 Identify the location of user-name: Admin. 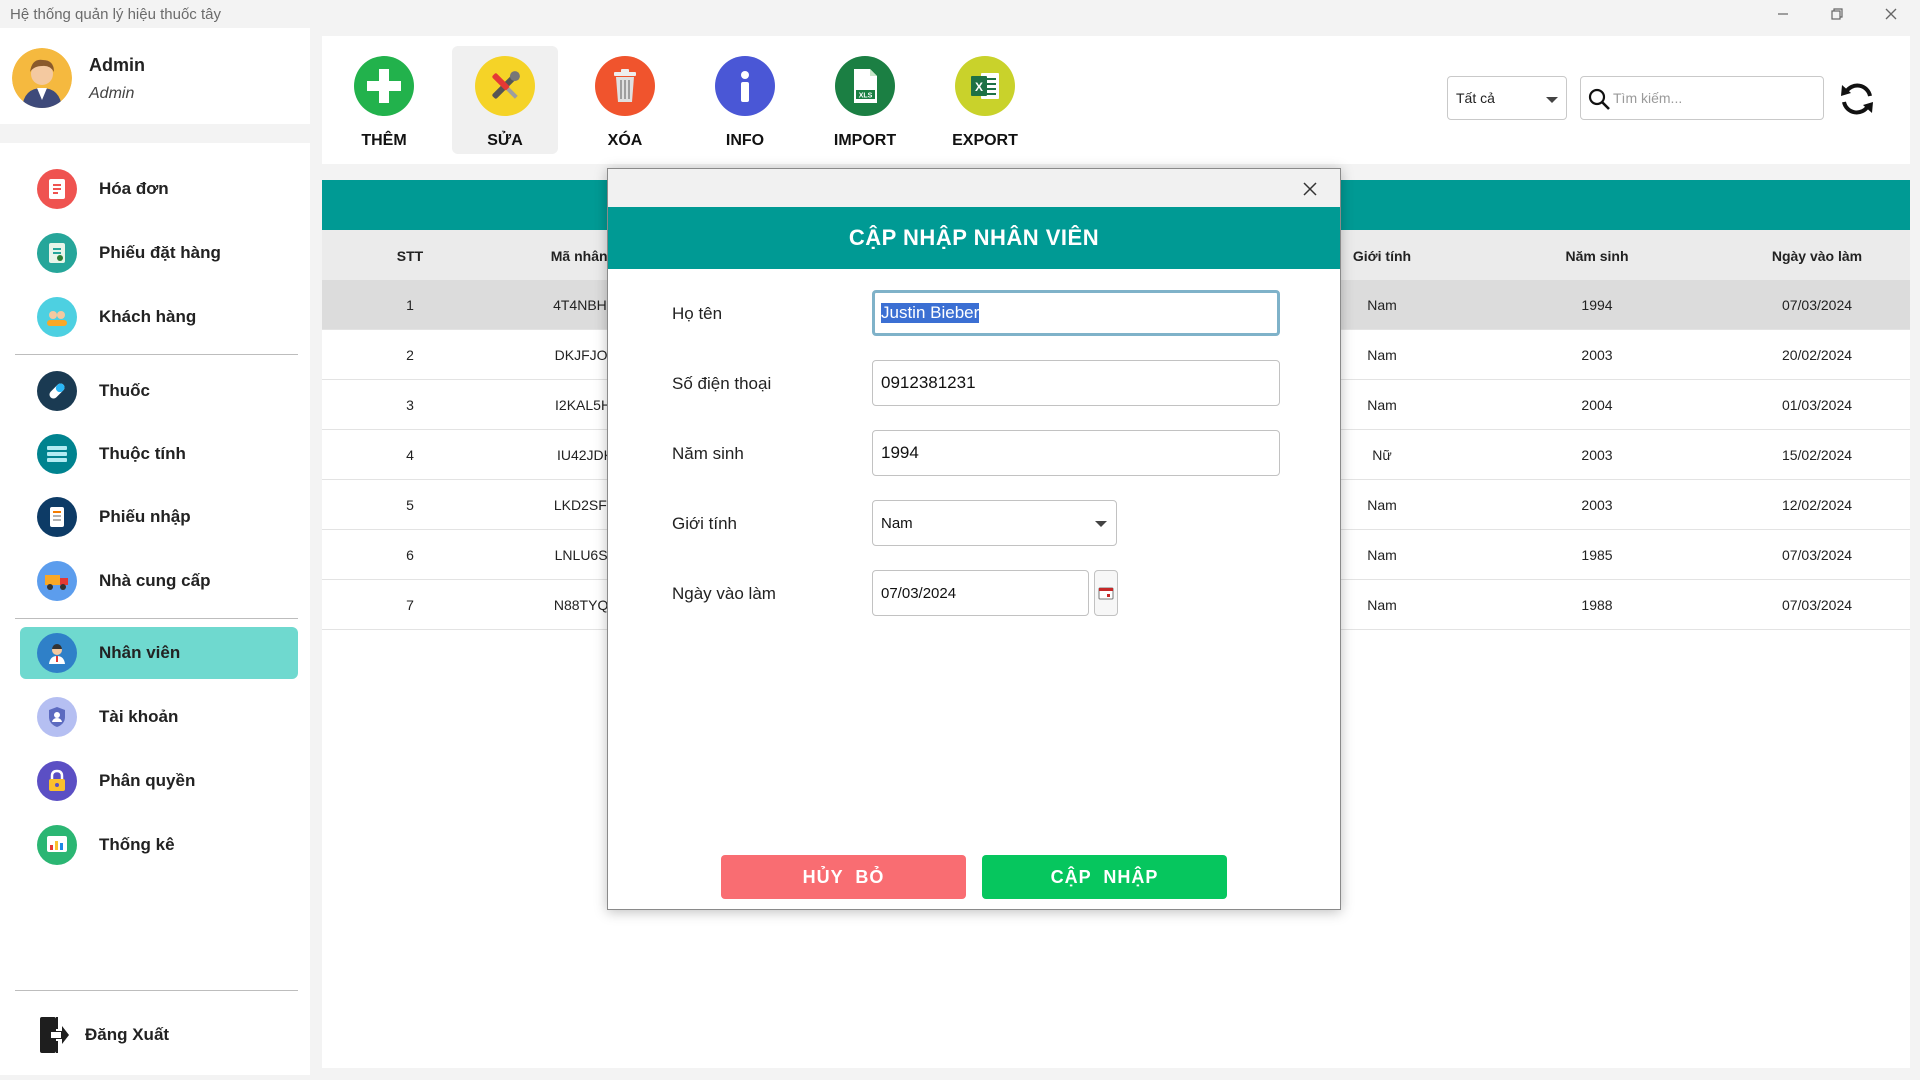
(117, 65).